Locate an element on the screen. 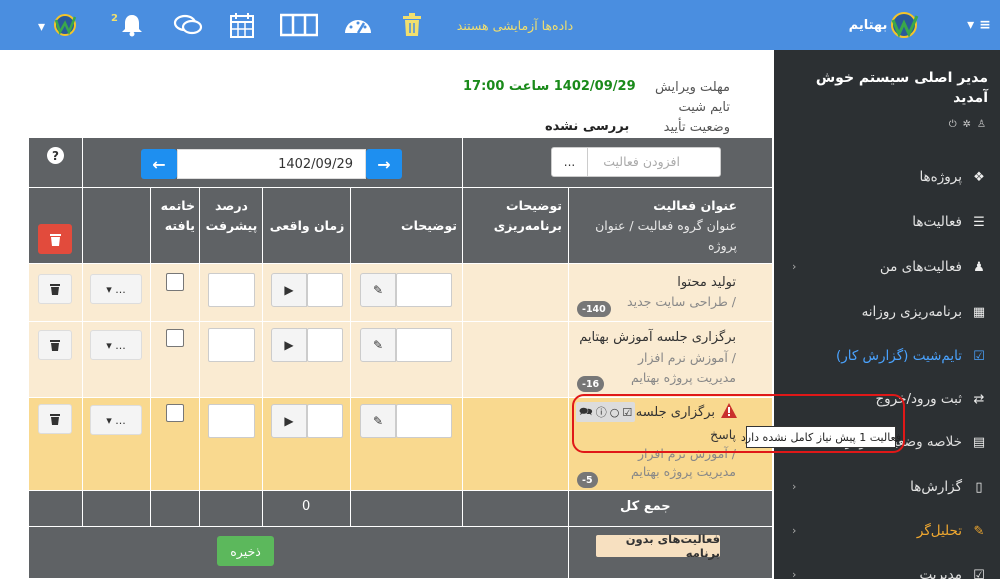  header-progress-label: درصد پیشرفت is located at coordinates (231, 215).